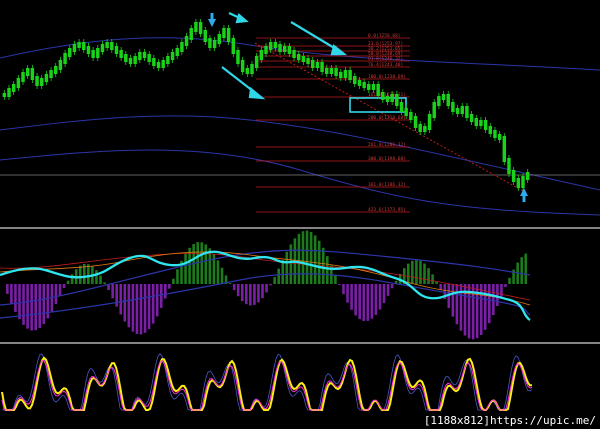 The height and width of the screenshot is (429, 600). What do you see at coordinates (385, 65) in the screenshot?
I see `fib-label: 76.4(1243.40)` at bounding box center [385, 65].